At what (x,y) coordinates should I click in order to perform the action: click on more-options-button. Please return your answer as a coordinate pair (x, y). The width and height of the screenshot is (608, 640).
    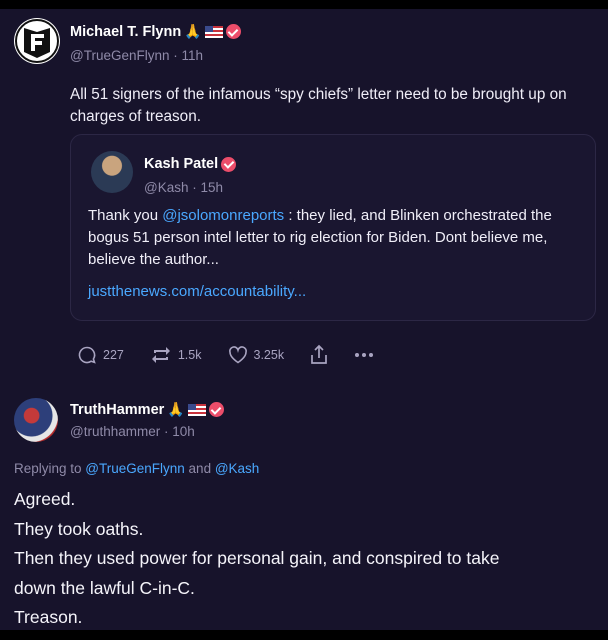
    Looking at the image, I should click on (364, 355).